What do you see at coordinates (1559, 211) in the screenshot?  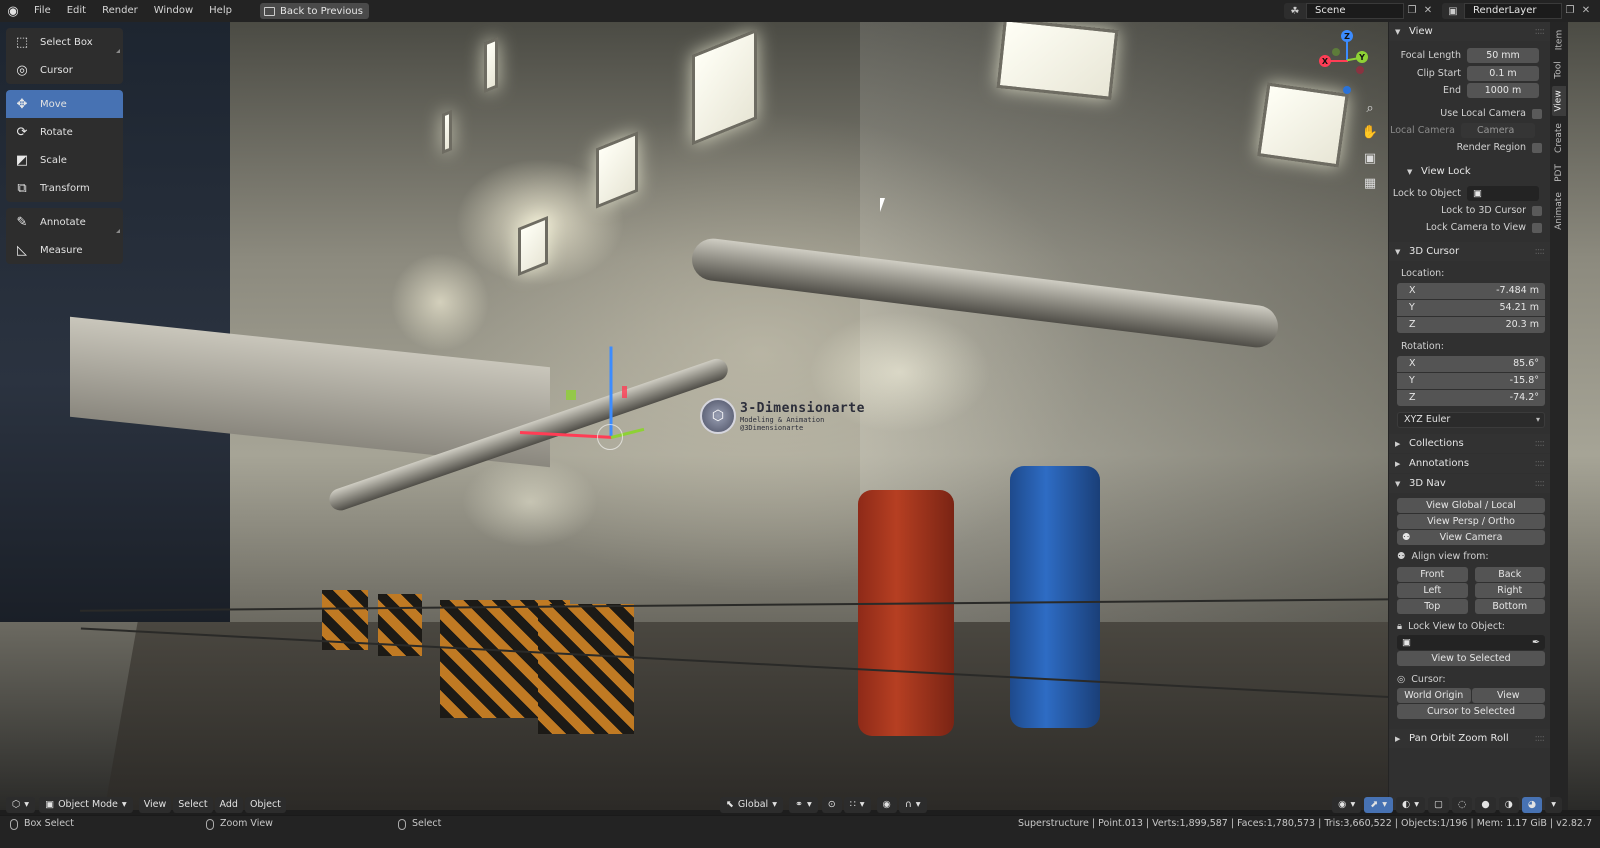 I see `tab-animate: Animate` at bounding box center [1559, 211].